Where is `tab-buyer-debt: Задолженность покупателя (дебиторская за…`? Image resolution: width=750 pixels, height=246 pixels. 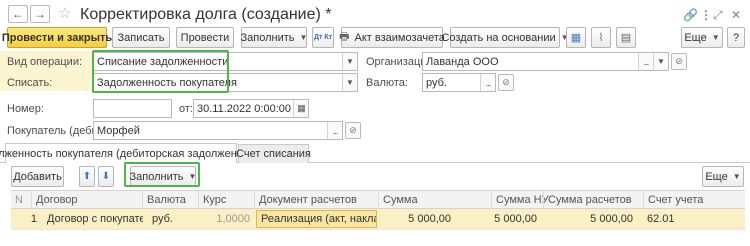 tab-buyer-debt: Задолженность покупателя (дебиторская за… is located at coordinates (134, 153).